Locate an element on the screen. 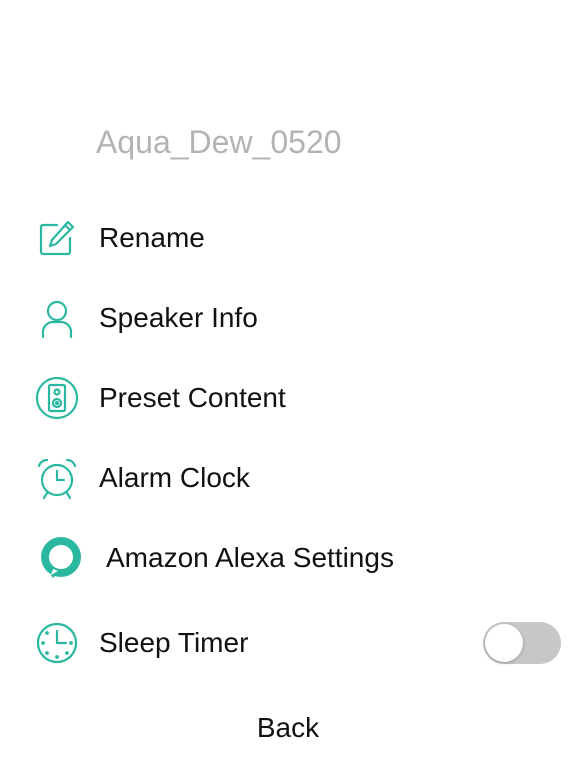 The image size is (576, 768). menu-item-label: Preset Content is located at coordinates (192, 397).